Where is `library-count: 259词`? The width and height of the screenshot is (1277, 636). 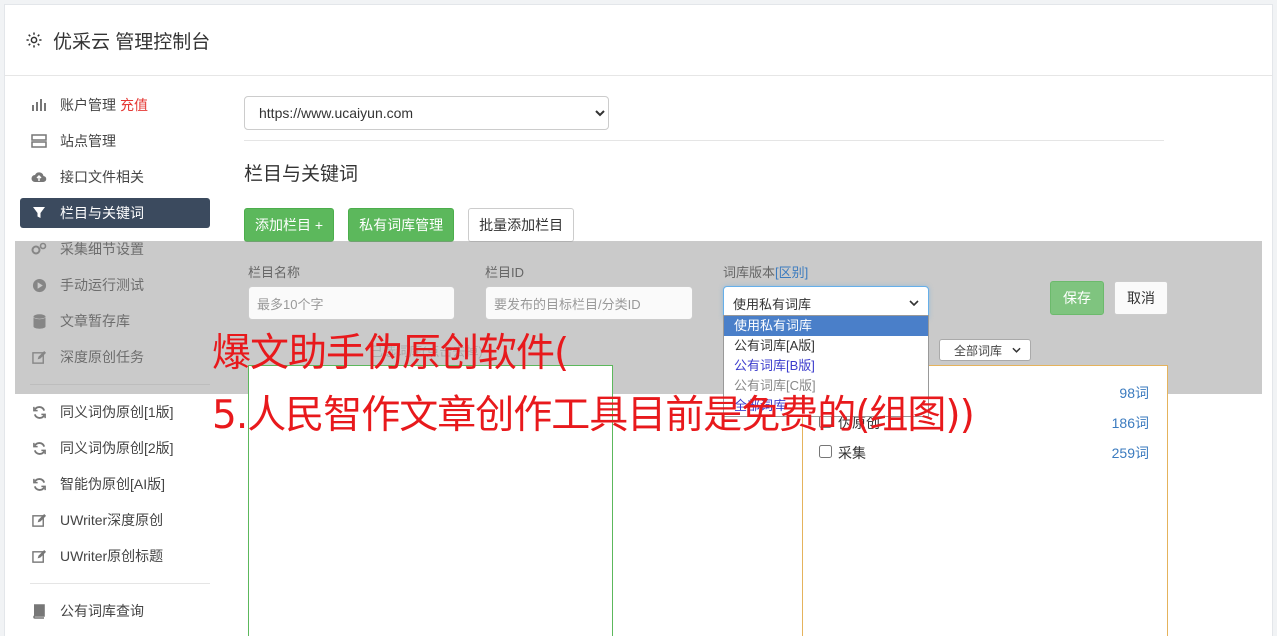 library-count: 259词 is located at coordinates (1130, 453).